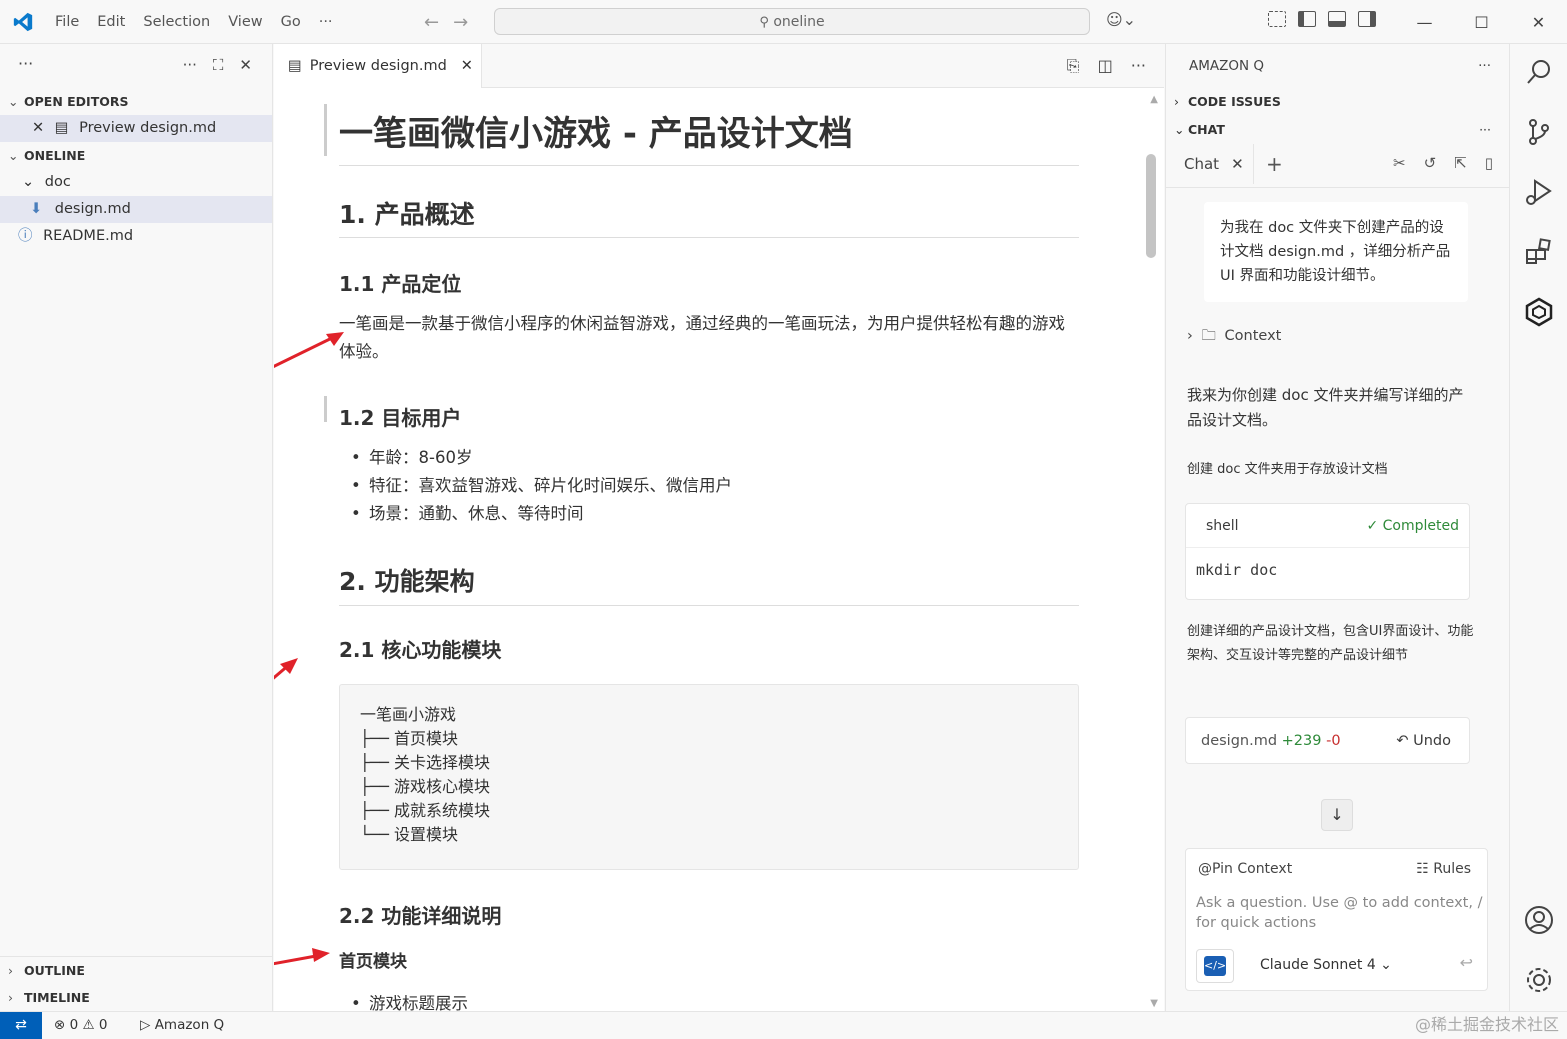 This screenshot has height=1039, width=1567. What do you see at coordinates (408, 714) in the screenshot?
I see `tree-line: 一笔画小游戏` at bounding box center [408, 714].